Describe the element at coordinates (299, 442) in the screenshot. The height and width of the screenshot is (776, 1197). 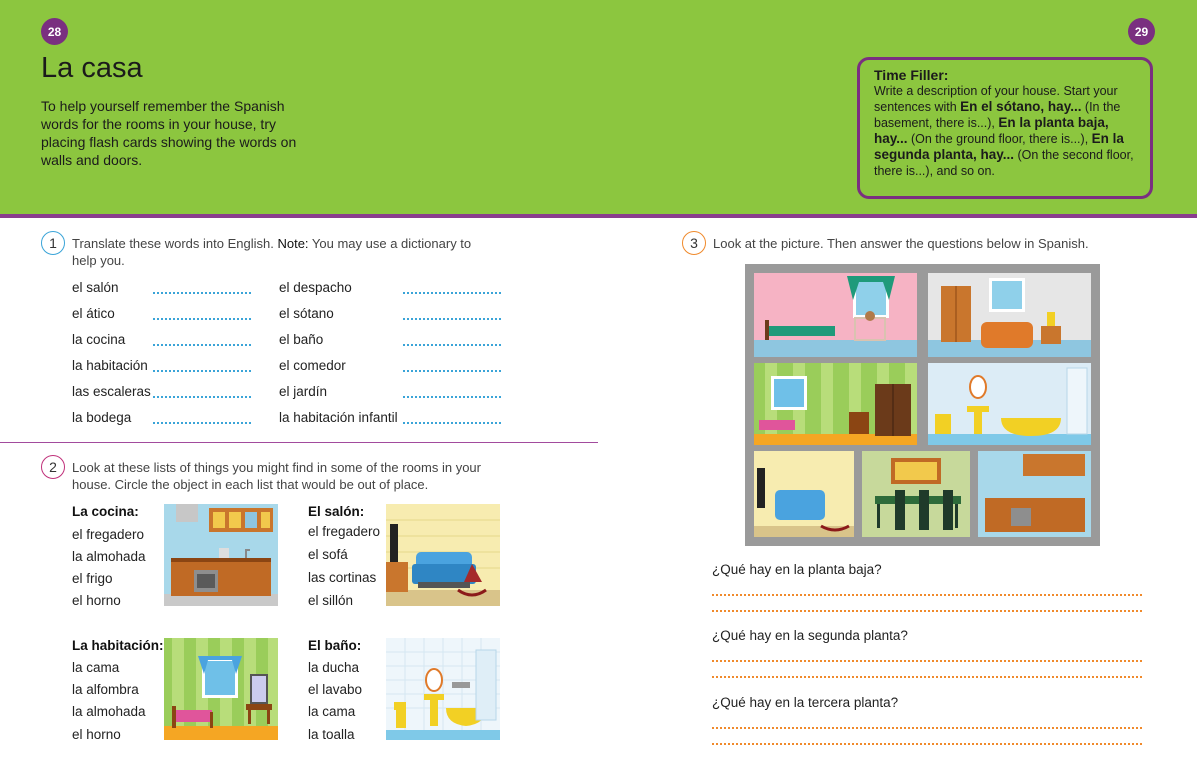
I see `section-divider` at that location.